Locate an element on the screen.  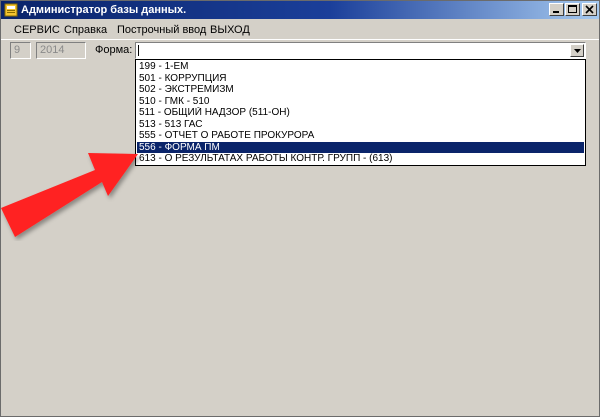
maximize-button is located at coordinates (572, 9).